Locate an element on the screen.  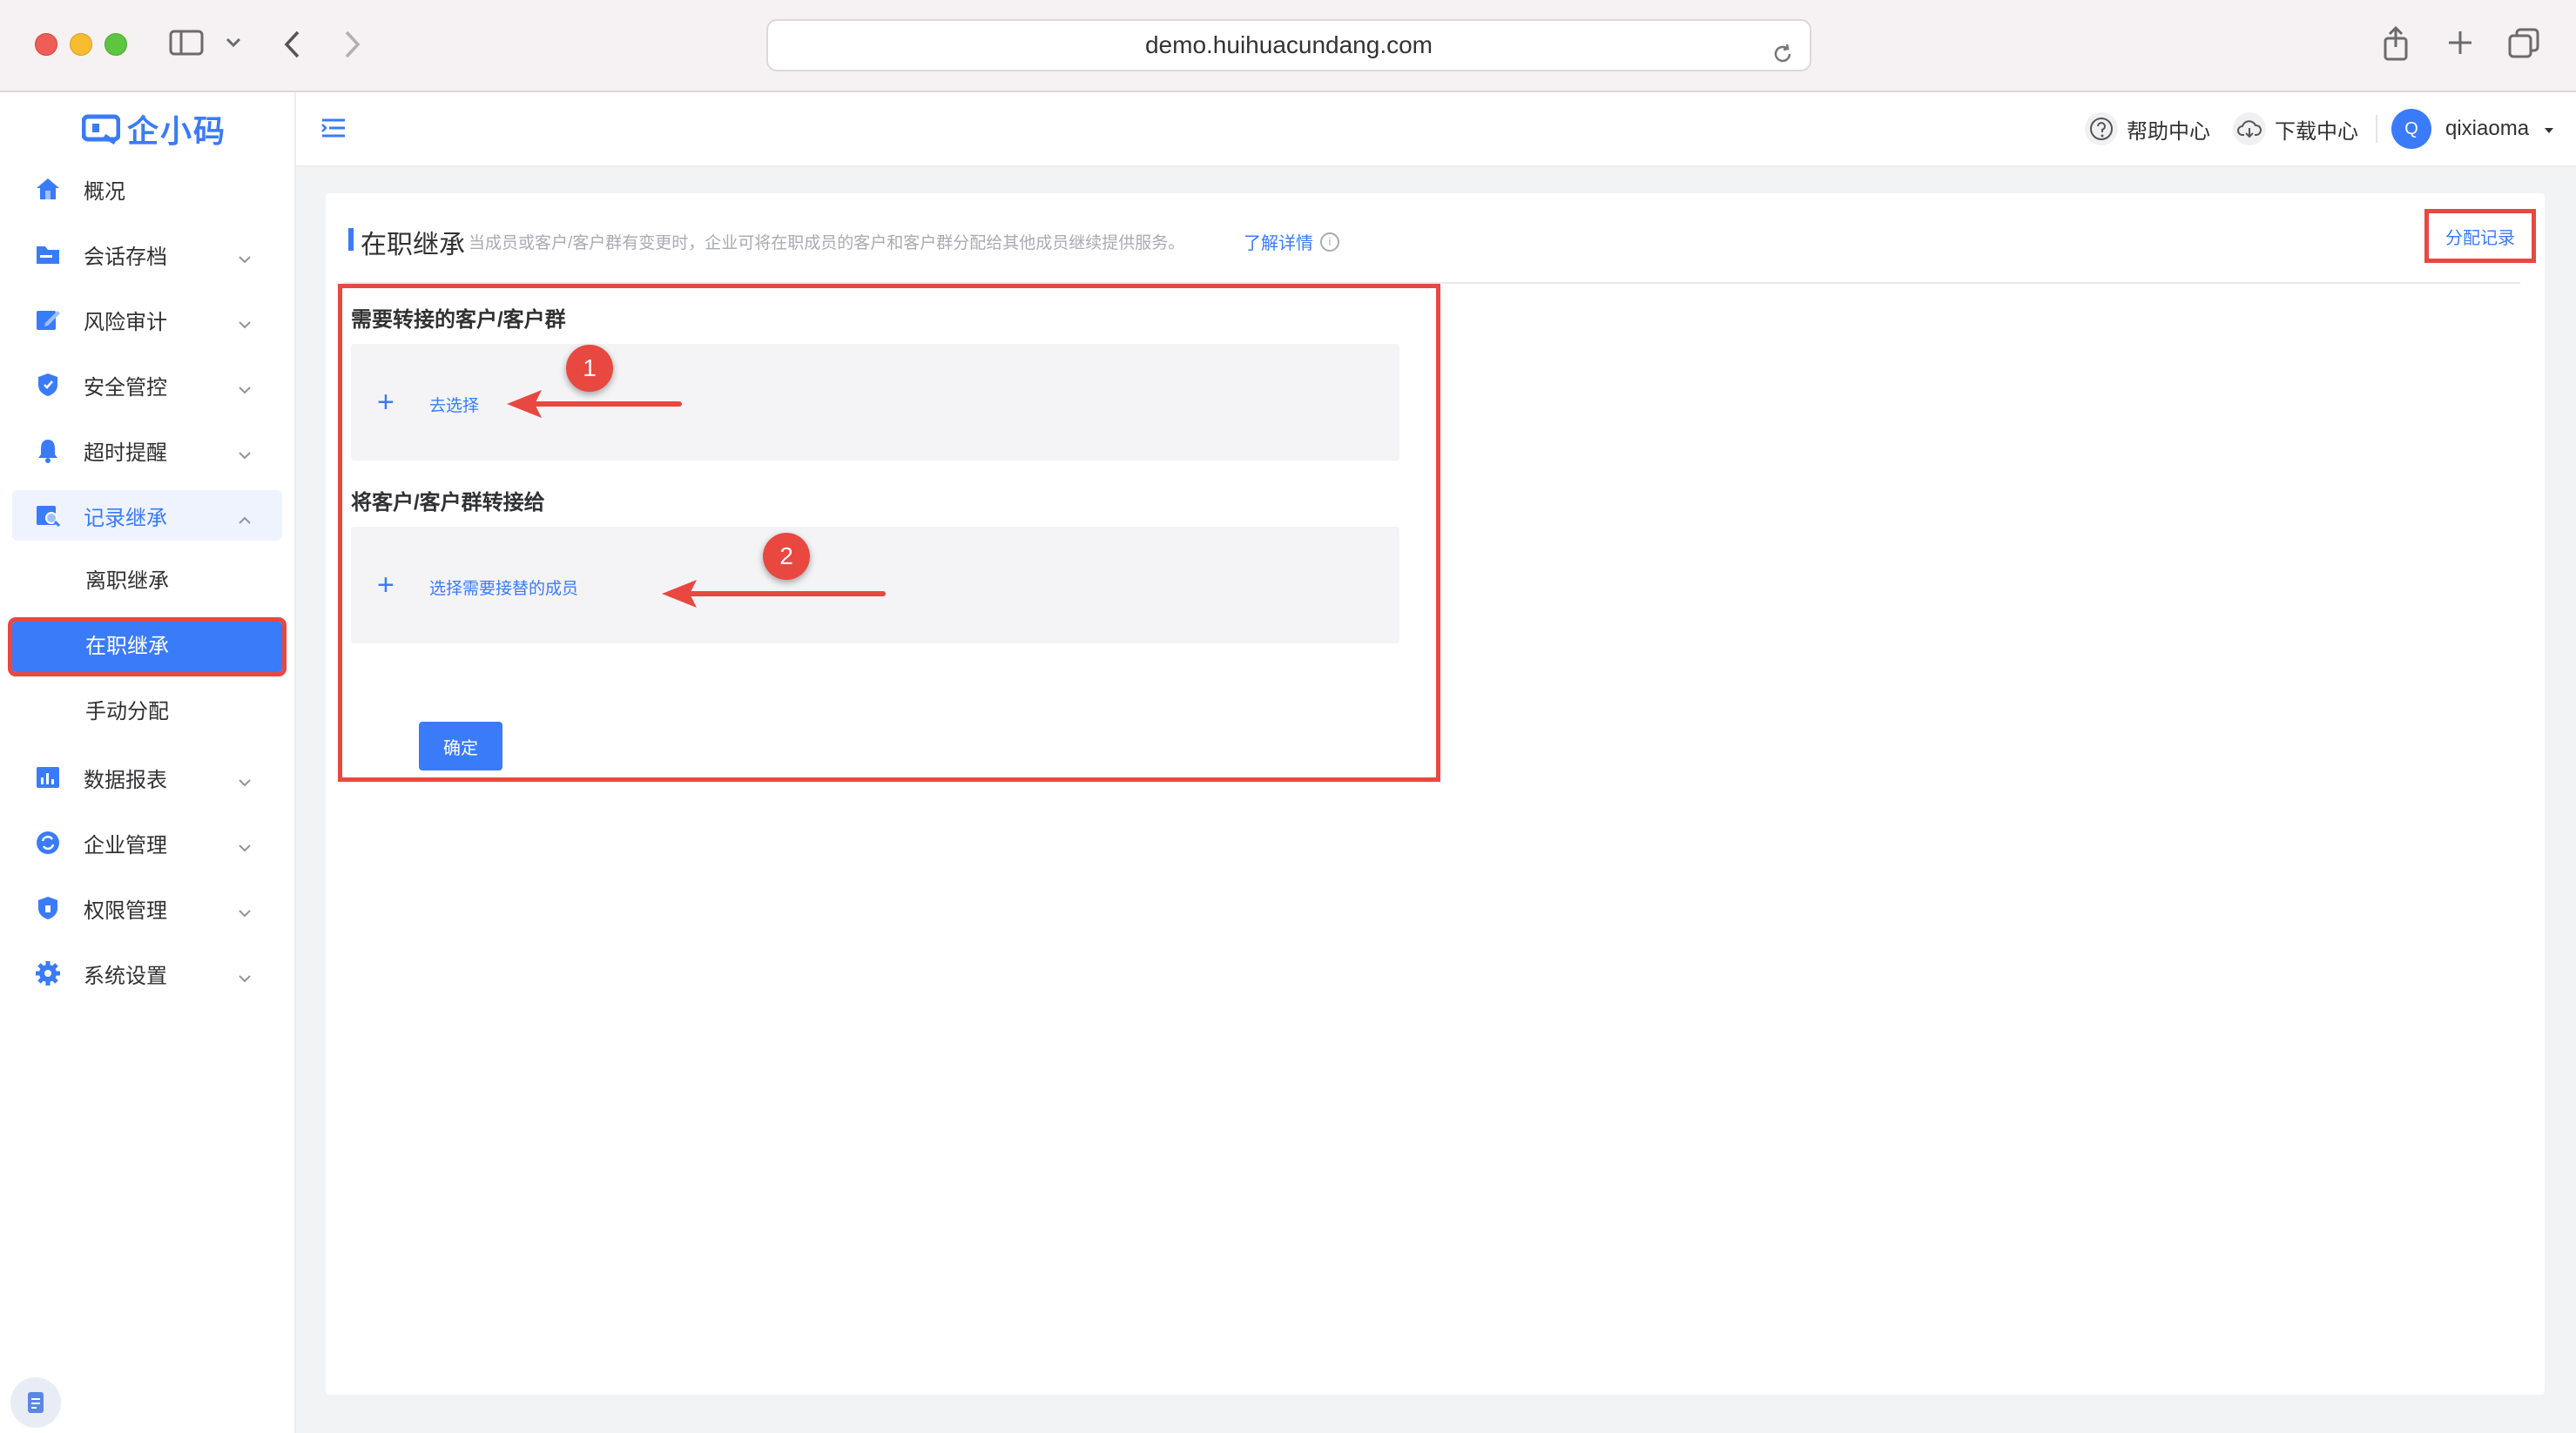
sidebar-subitem-active-inherit: 在职继承 is located at coordinates (147, 646).